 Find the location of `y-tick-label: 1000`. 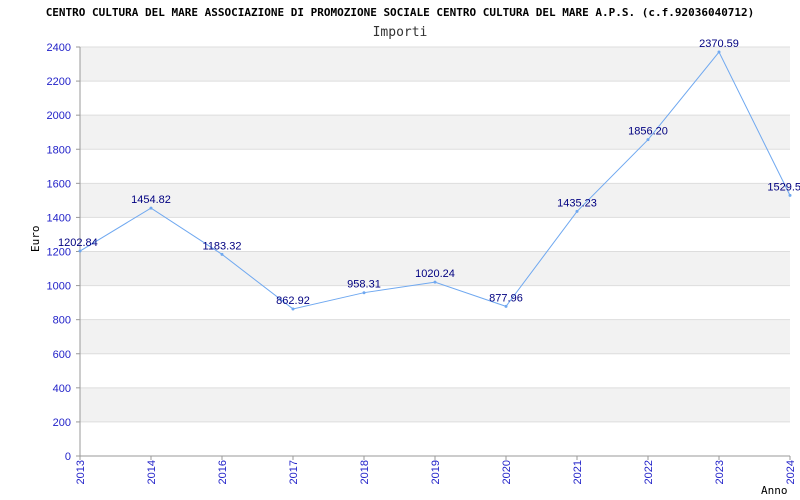

y-tick-label: 1000 is located at coordinates (59, 287).